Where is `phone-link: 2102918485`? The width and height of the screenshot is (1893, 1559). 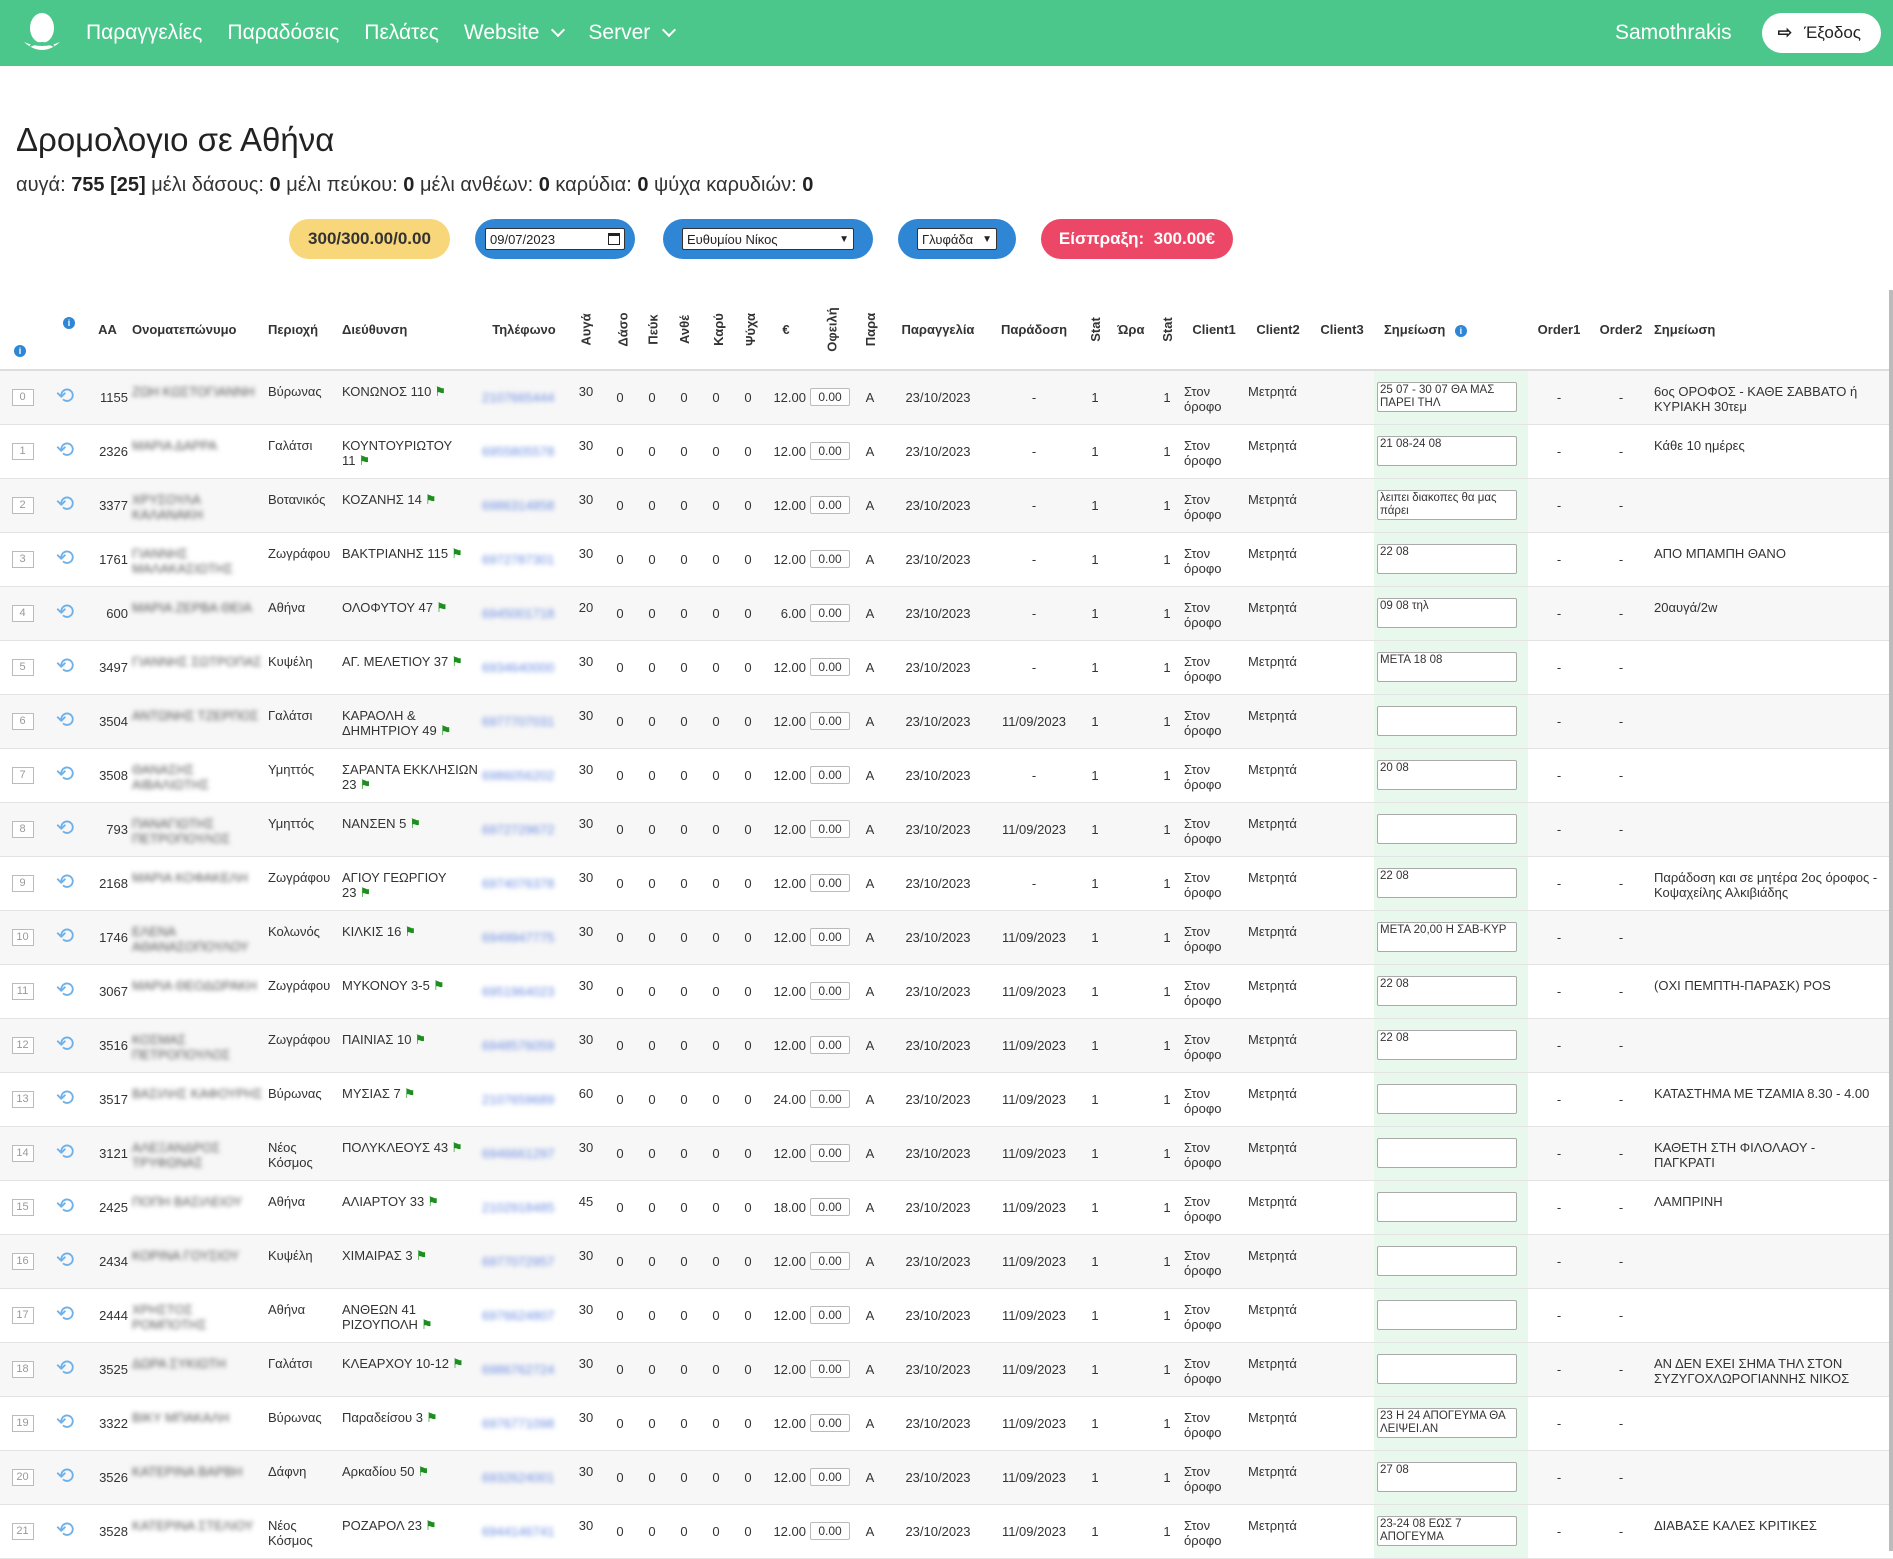 phone-link: 2102918485 is located at coordinates (518, 1207).